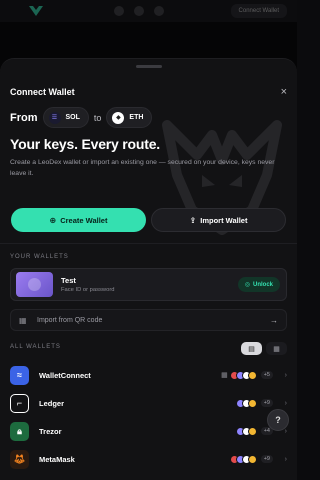 Image resolution: width=320 pixels, height=480 pixels. What do you see at coordinates (70, 320) in the screenshot?
I see `import-qr-label: Import from QR code` at bounding box center [70, 320].